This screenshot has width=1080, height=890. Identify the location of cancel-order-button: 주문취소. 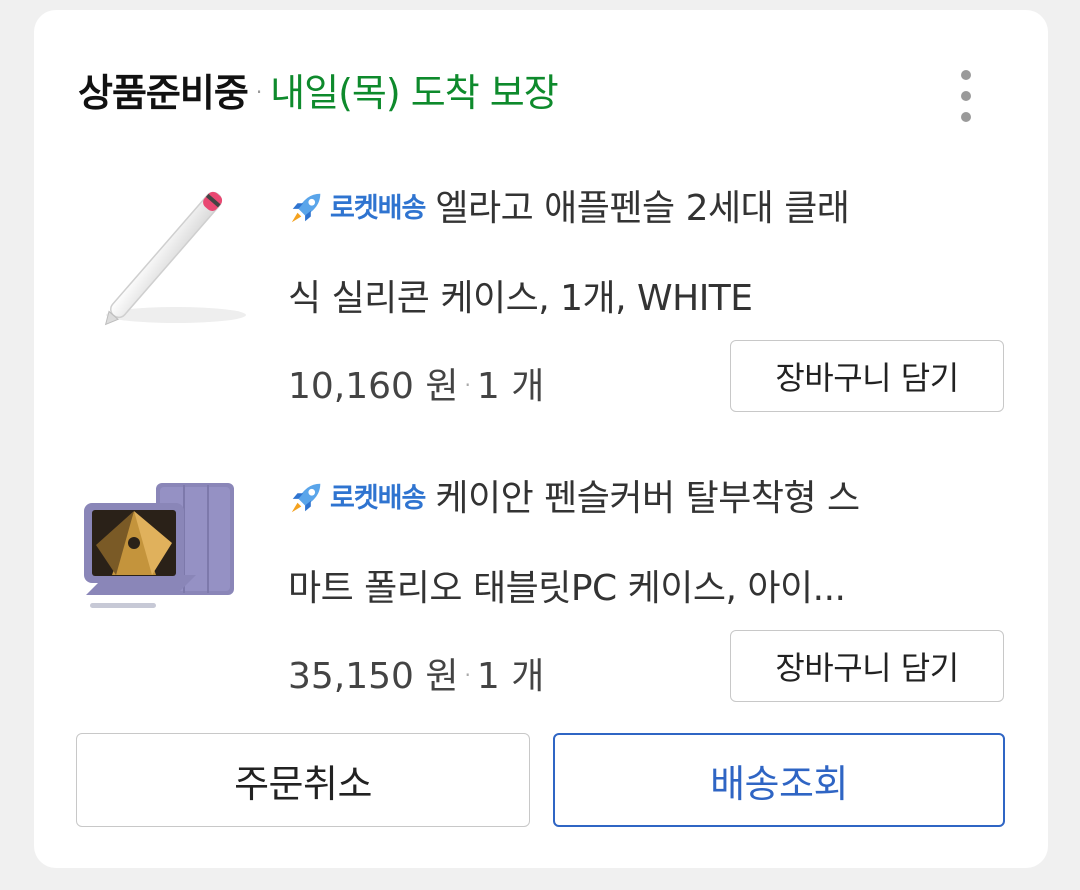
(303, 780).